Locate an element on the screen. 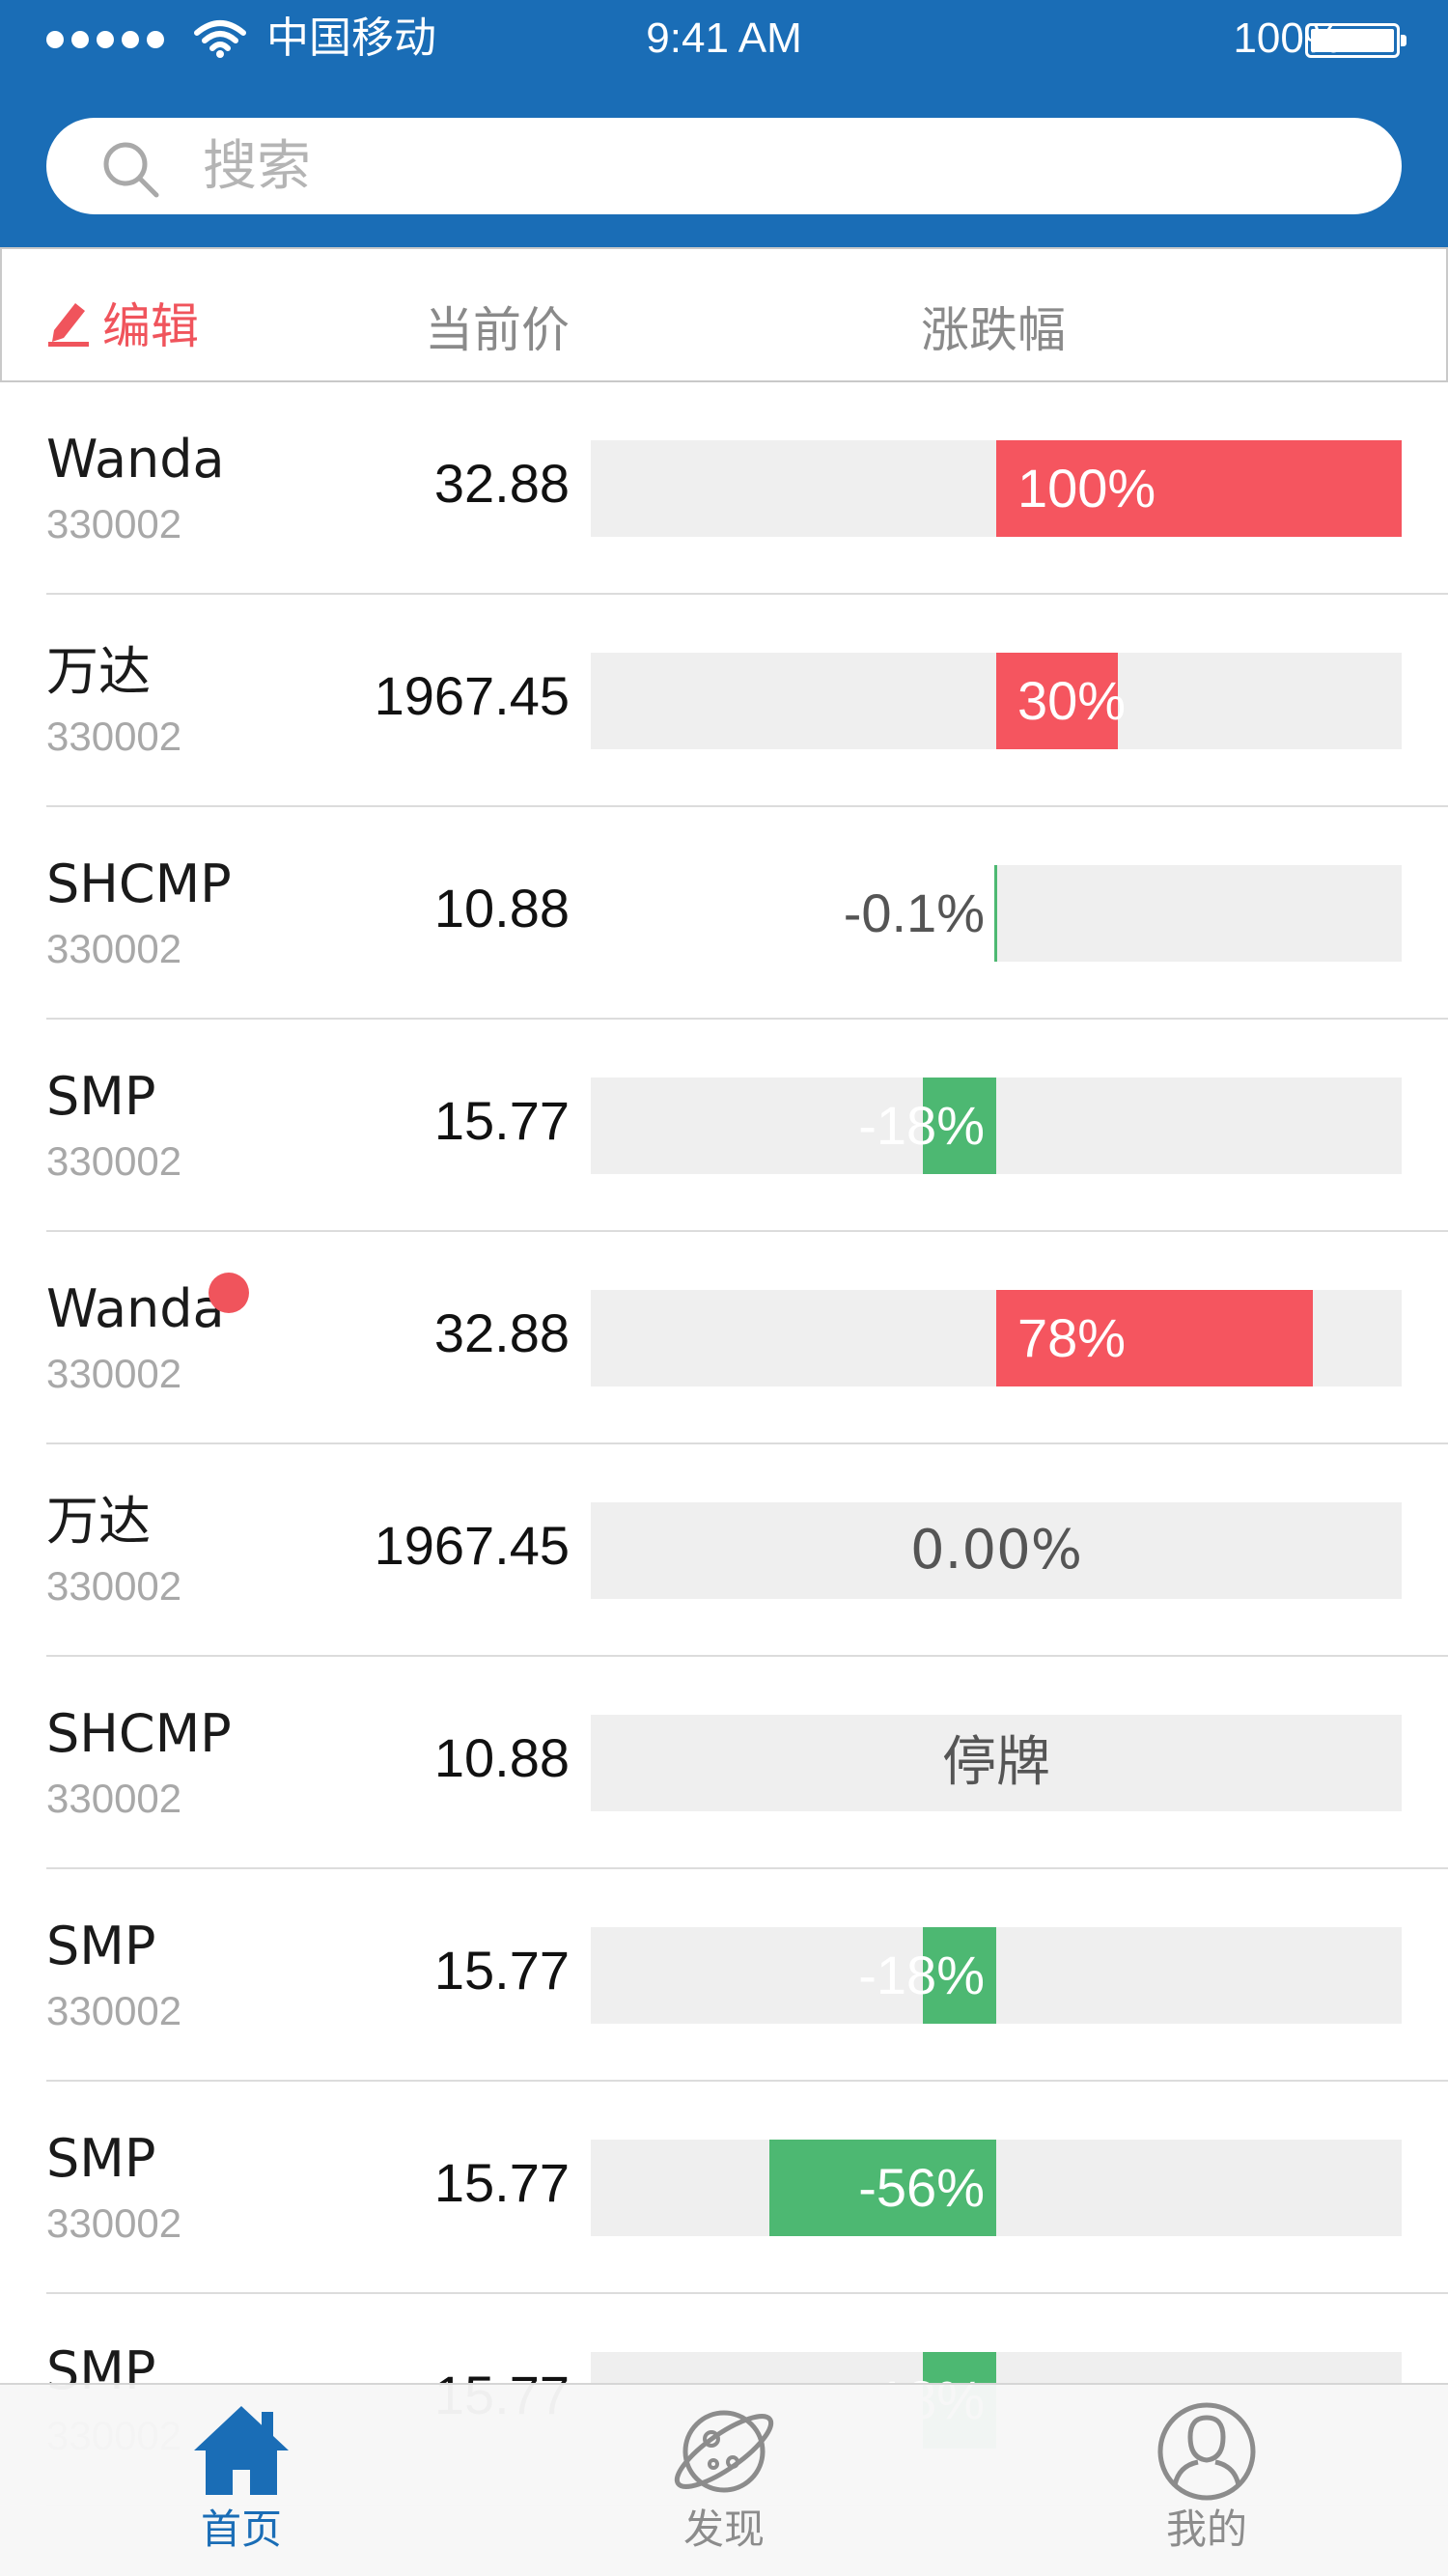  change-label: 78% is located at coordinates (1072, 1338).